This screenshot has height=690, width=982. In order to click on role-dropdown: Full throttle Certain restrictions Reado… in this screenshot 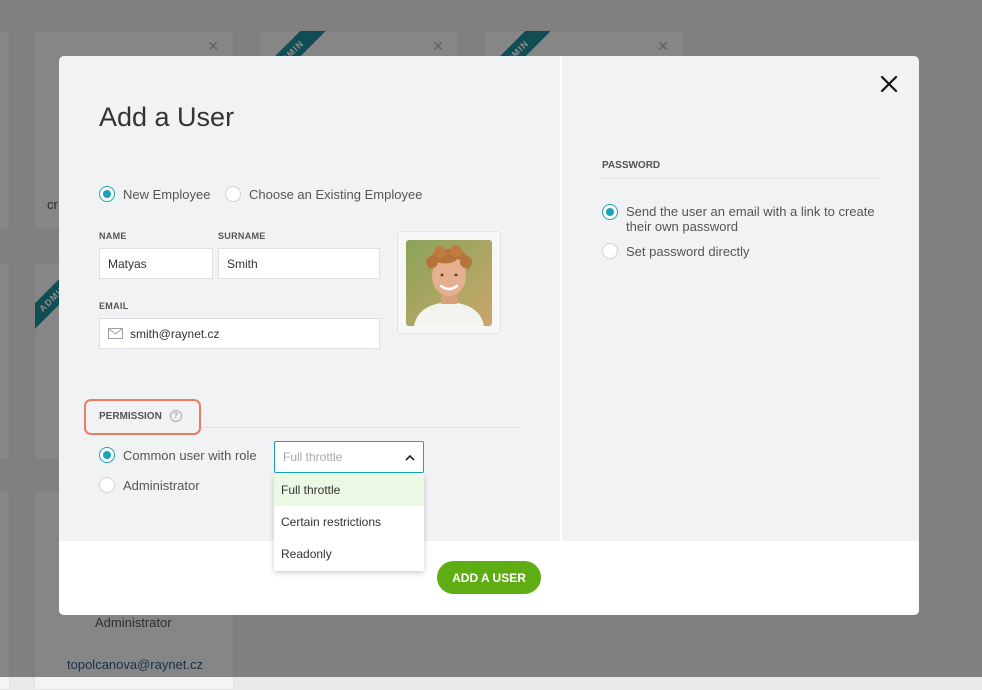, I will do `click(349, 522)`.